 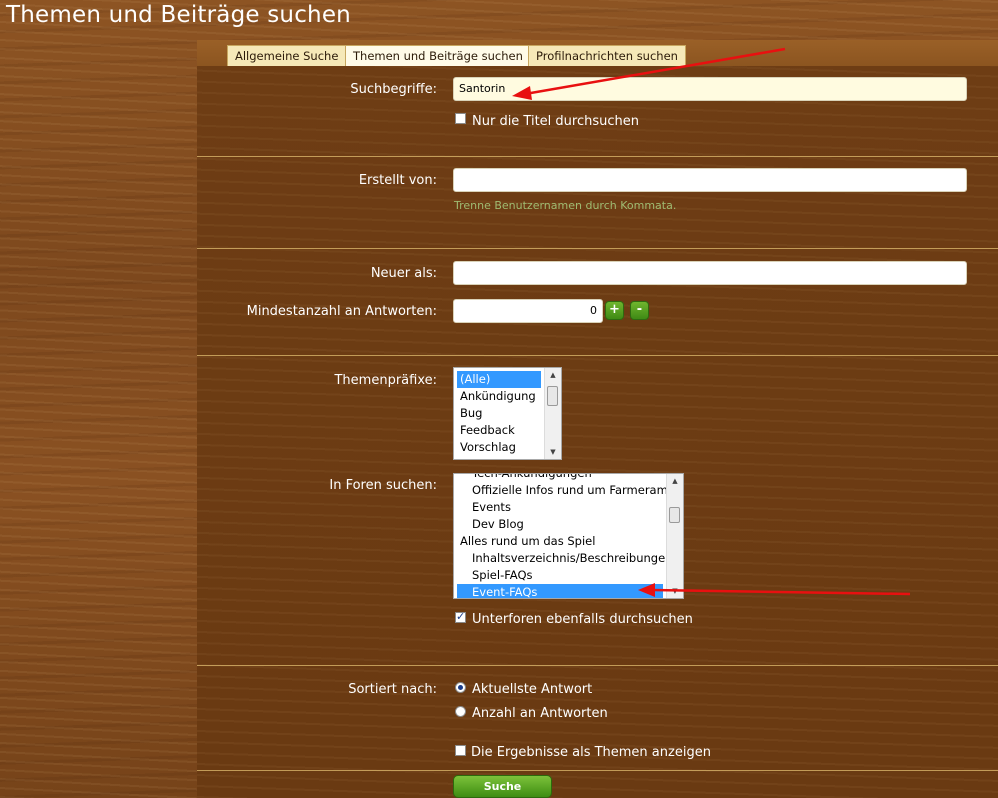 What do you see at coordinates (649, 73) in the screenshot?
I see `annotation-arrow-keywords` at bounding box center [649, 73].